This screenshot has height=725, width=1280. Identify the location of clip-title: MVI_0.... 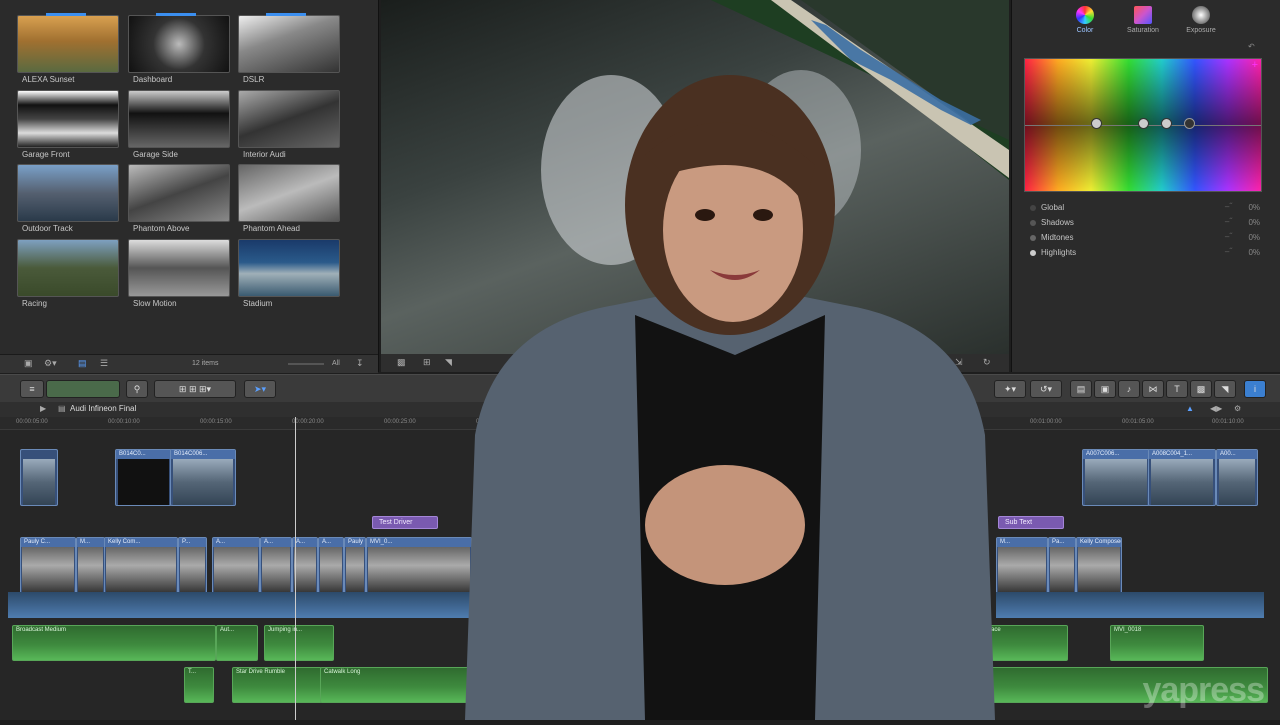
(419, 542).